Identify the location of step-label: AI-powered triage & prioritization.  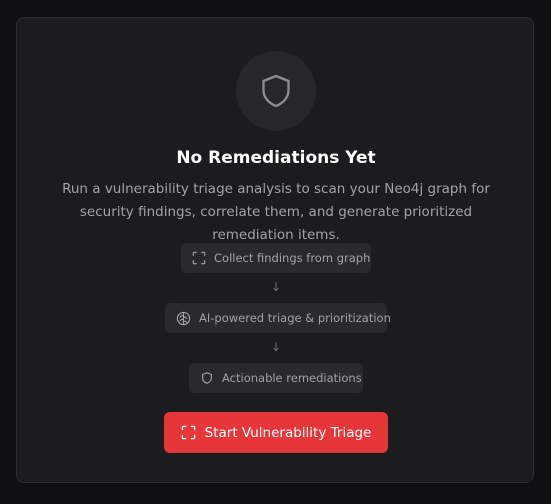
(295, 318).